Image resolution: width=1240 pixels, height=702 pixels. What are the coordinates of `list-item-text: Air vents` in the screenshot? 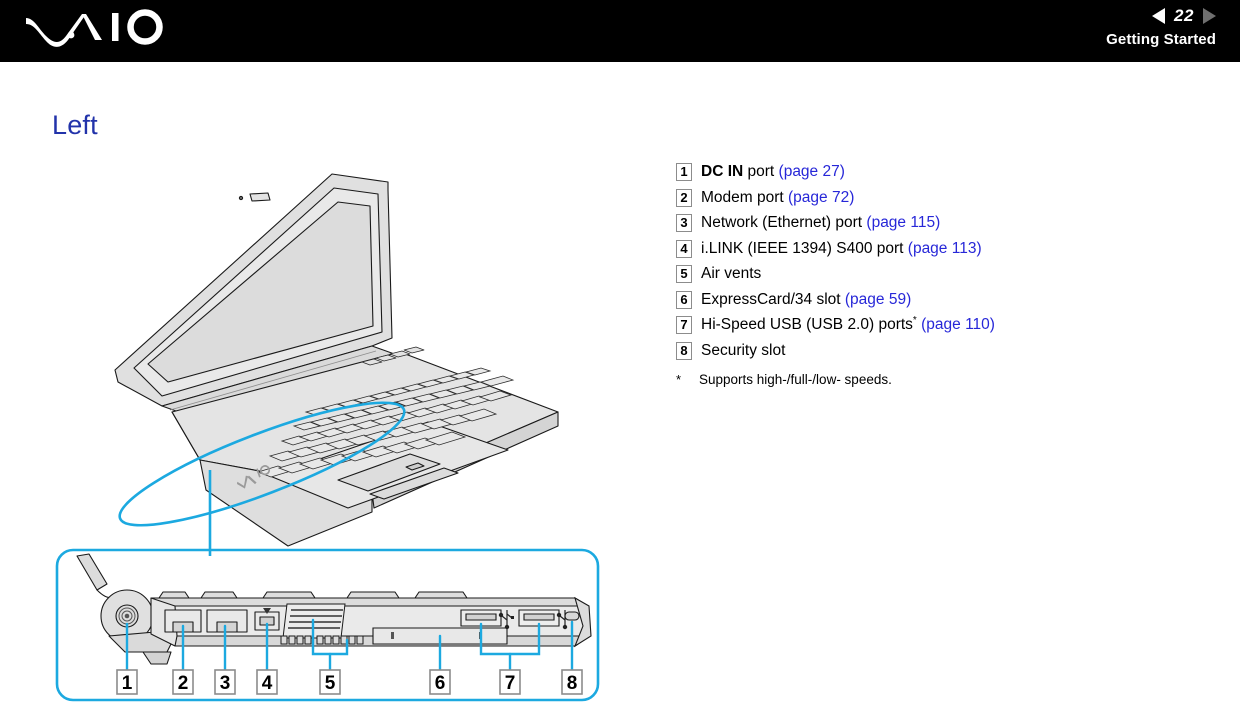 It's located at (731, 273).